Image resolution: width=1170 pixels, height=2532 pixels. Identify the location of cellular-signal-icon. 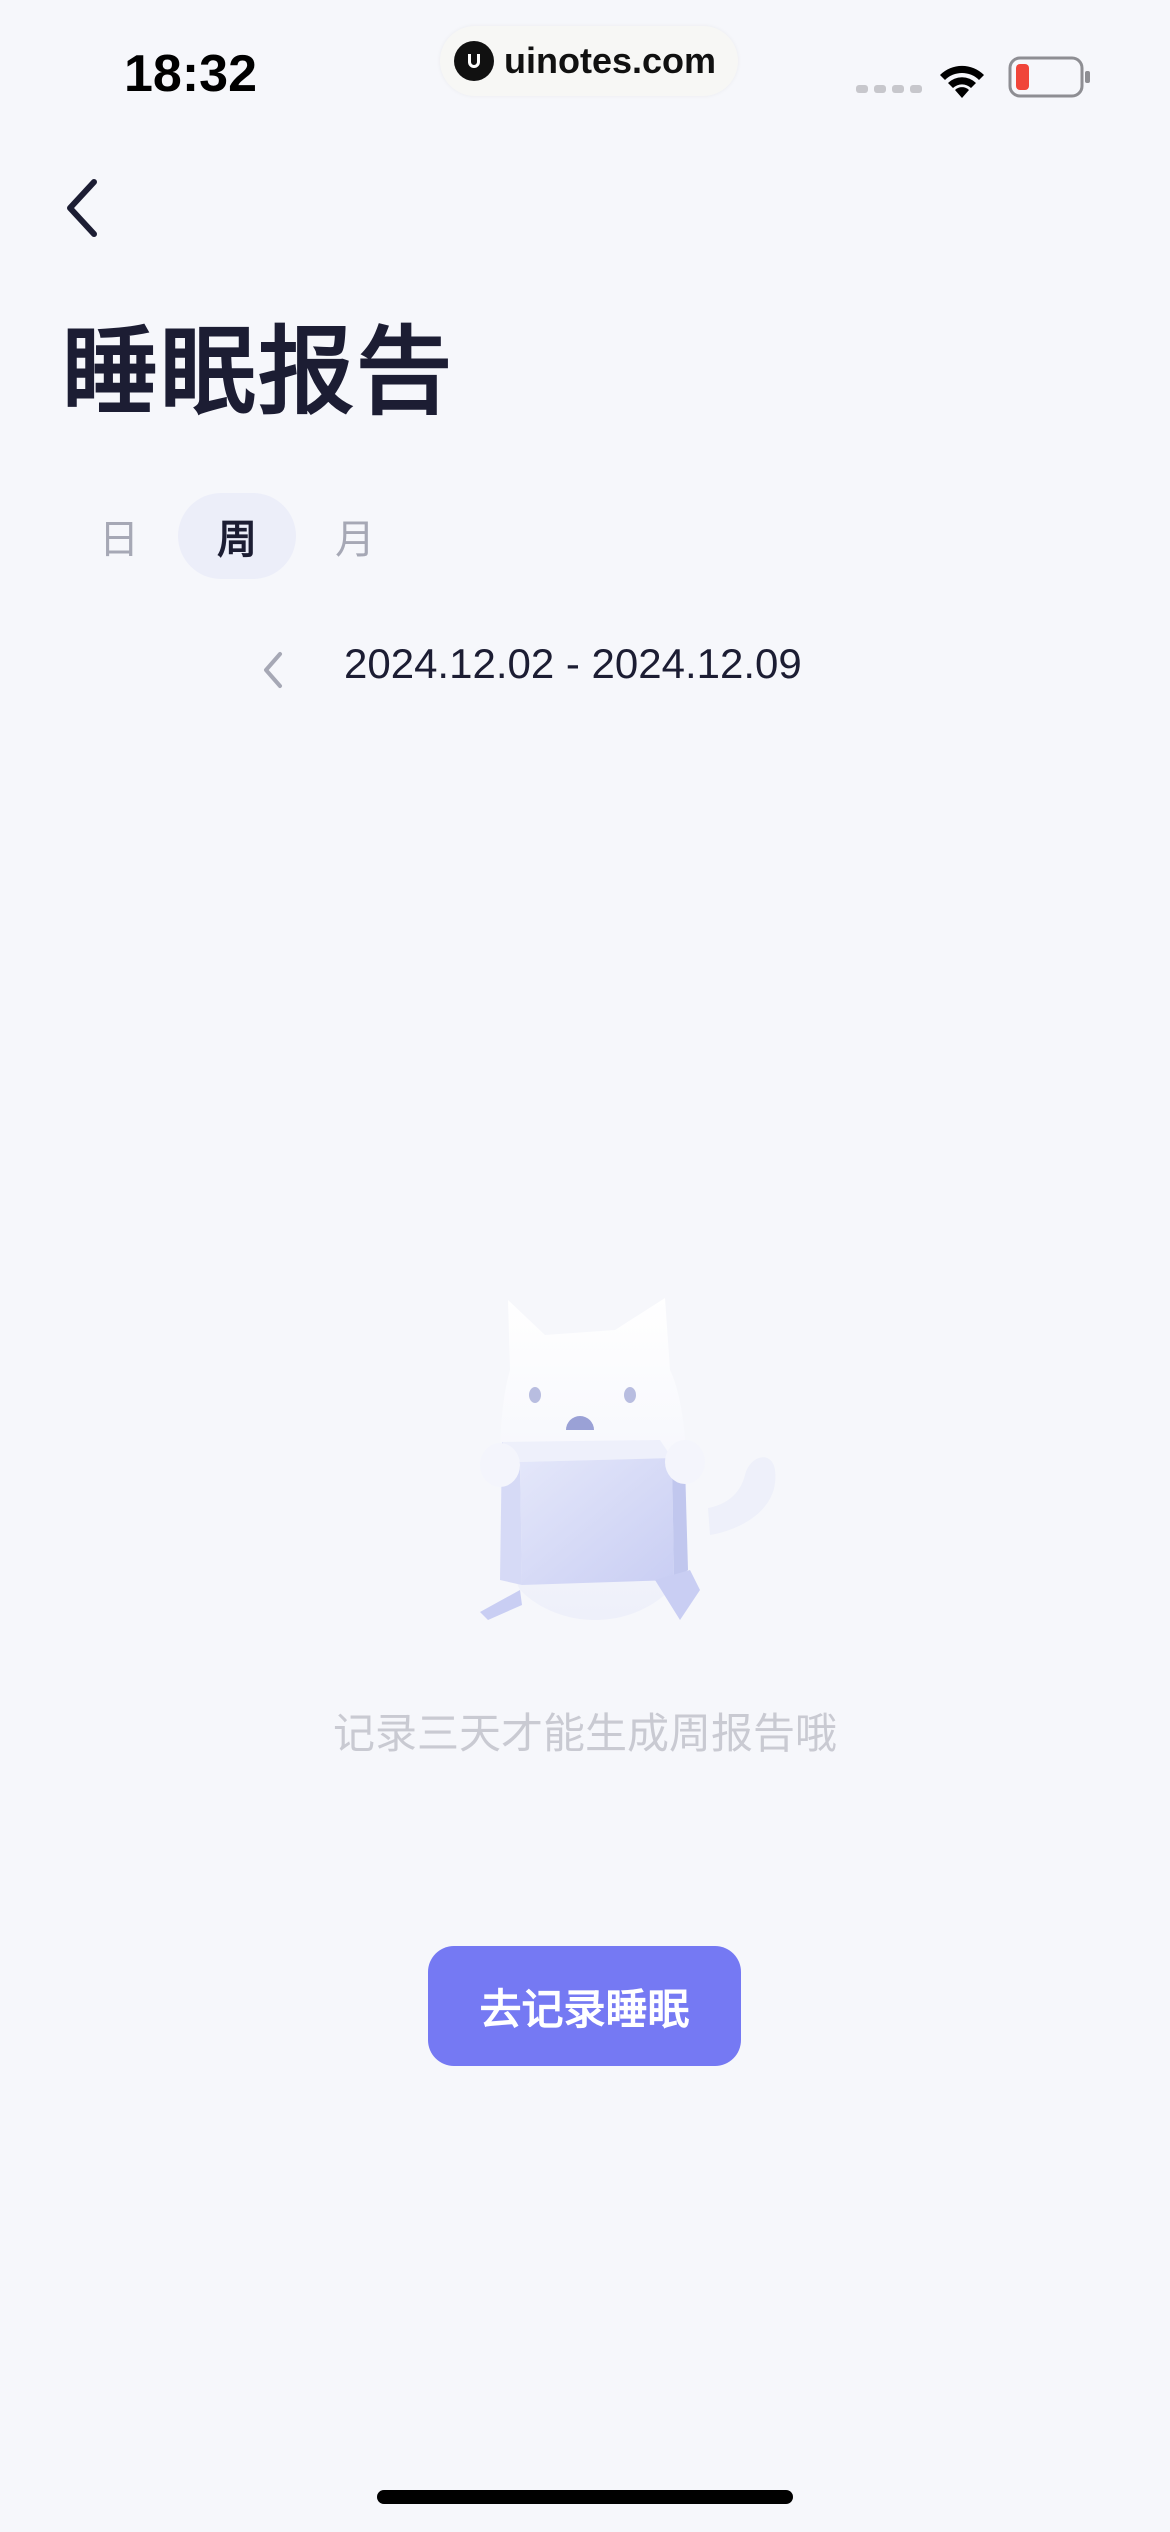
(889, 89).